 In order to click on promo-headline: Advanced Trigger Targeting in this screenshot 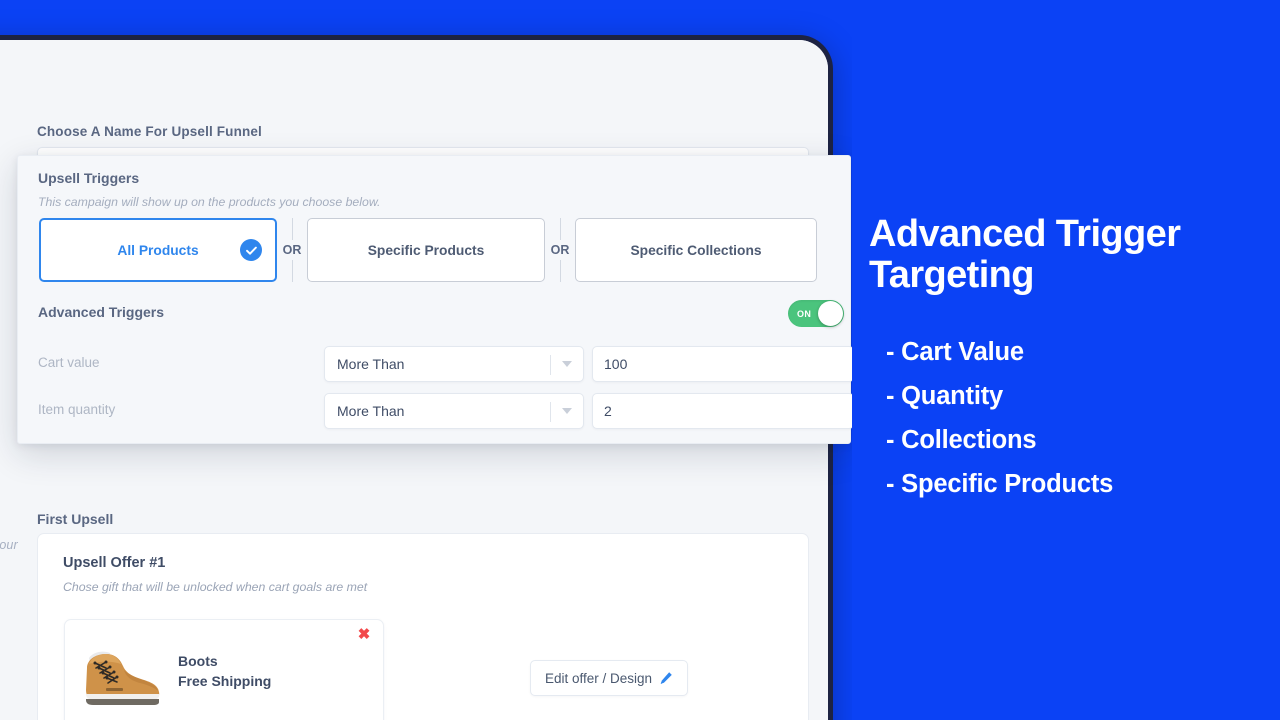, I will do `click(1025, 254)`.